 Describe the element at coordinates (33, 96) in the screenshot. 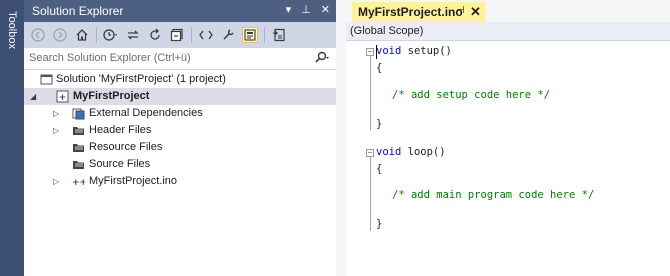

I see `expanded-arrow-icon: ◢` at that location.